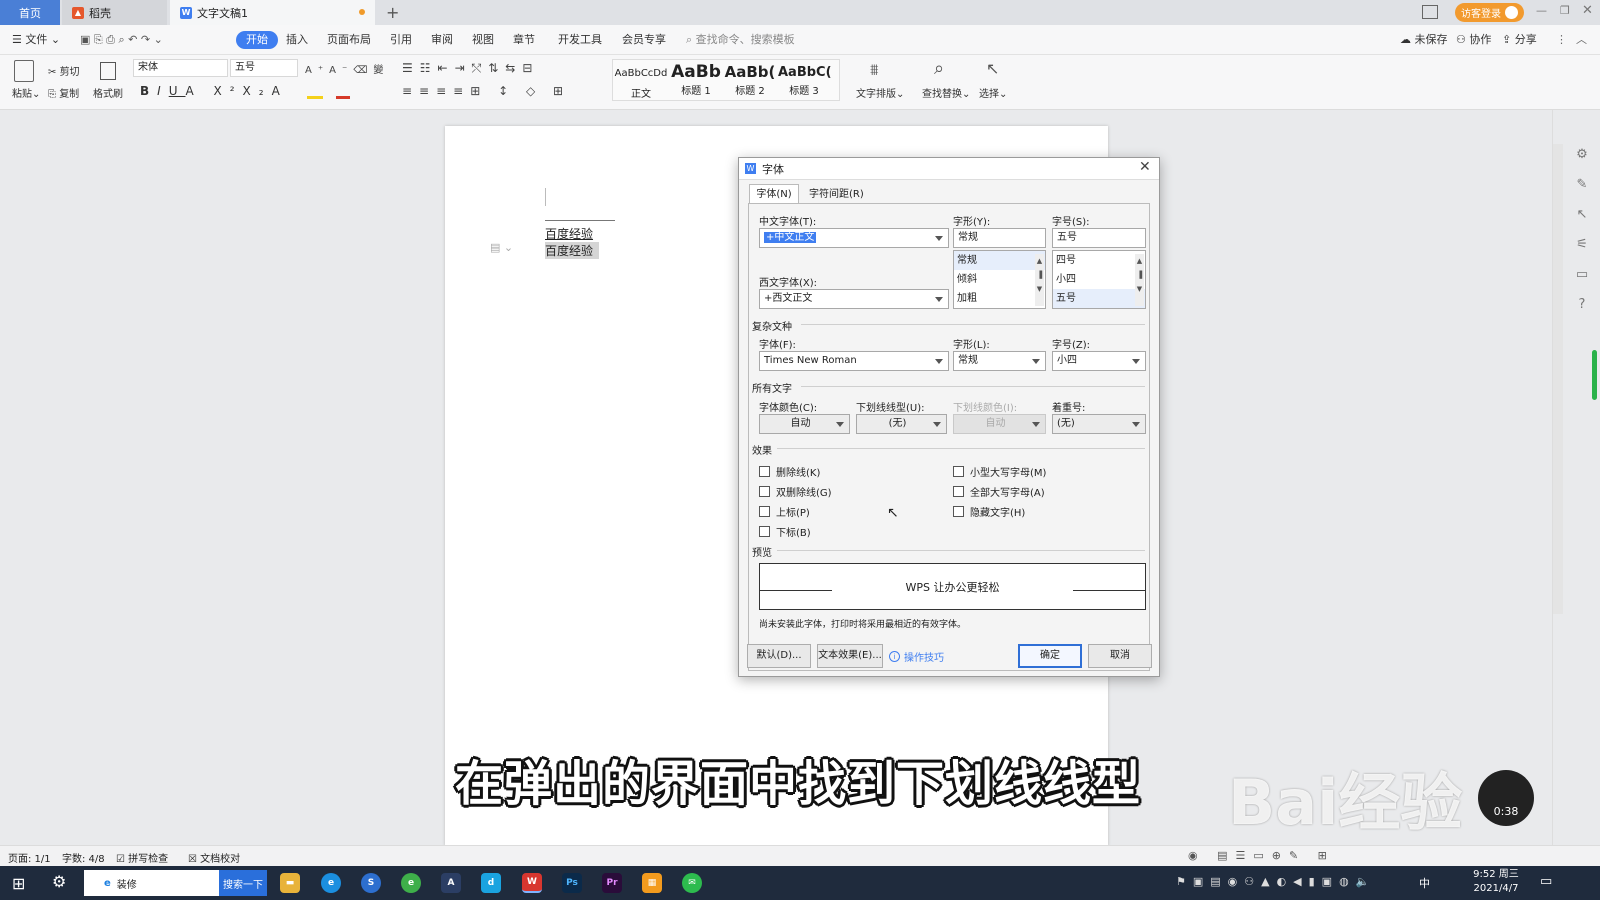 The height and width of the screenshot is (900, 1600). I want to click on taskbar-search-button: 搜索一下, so click(243, 883).